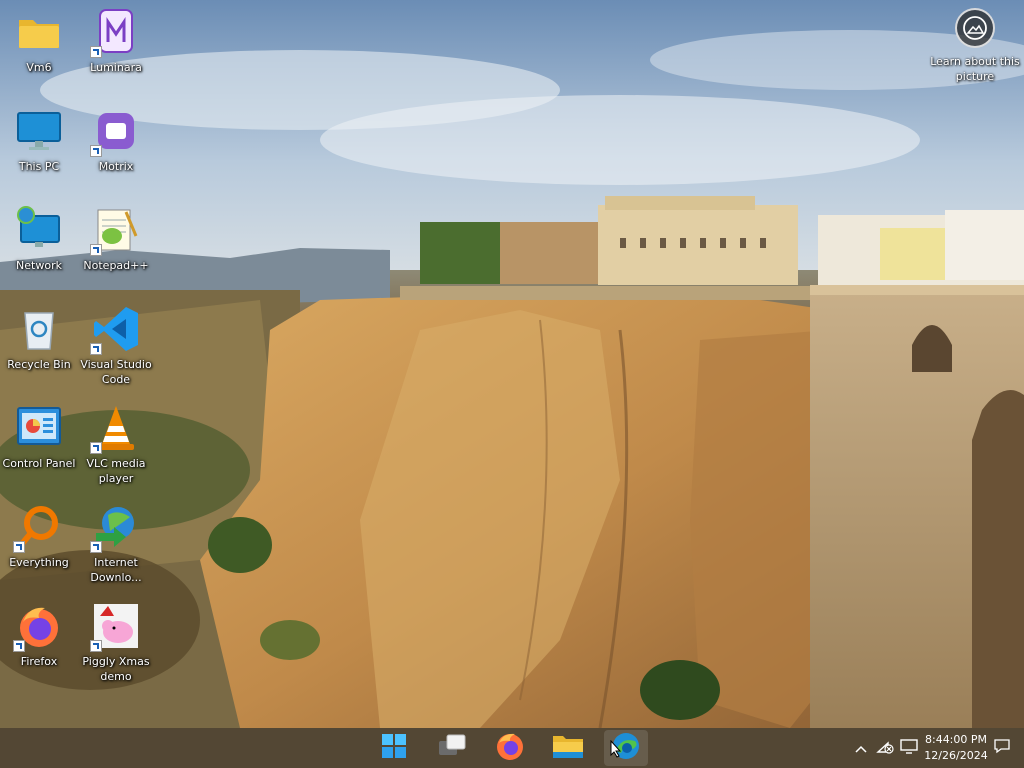 The height and width of the screenshot is (768, 1024). I want to click on taskbar-file-explorer-button, so click(568, 748).